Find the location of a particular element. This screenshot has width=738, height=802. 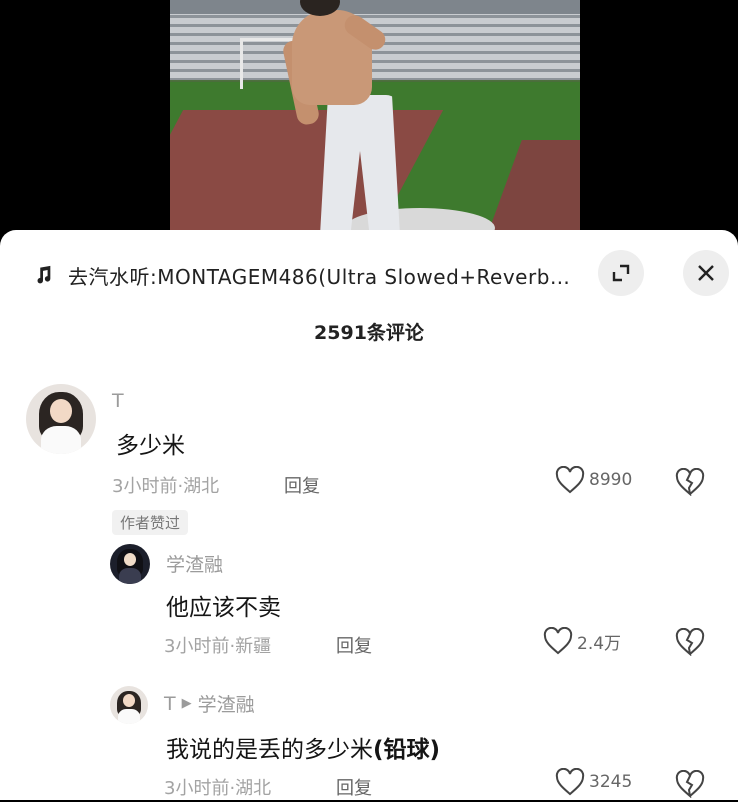

comment-count: 2591条评论 is located at coordinates (369, 333).